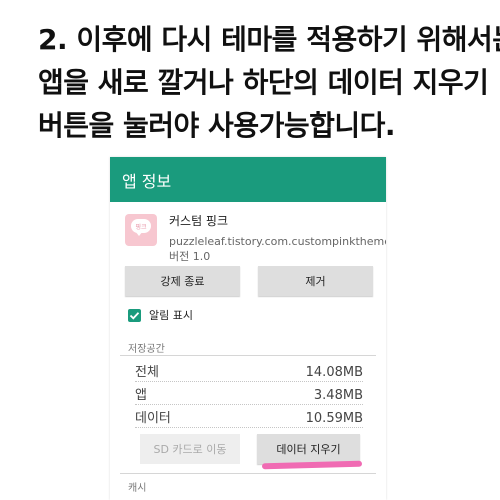 Image resolution: width=500 pixels, height=500 pixels. I want to click on caption-line-2: 앱을 새로 깔거나 하단의 데이터 지우기, so click(263, 82).